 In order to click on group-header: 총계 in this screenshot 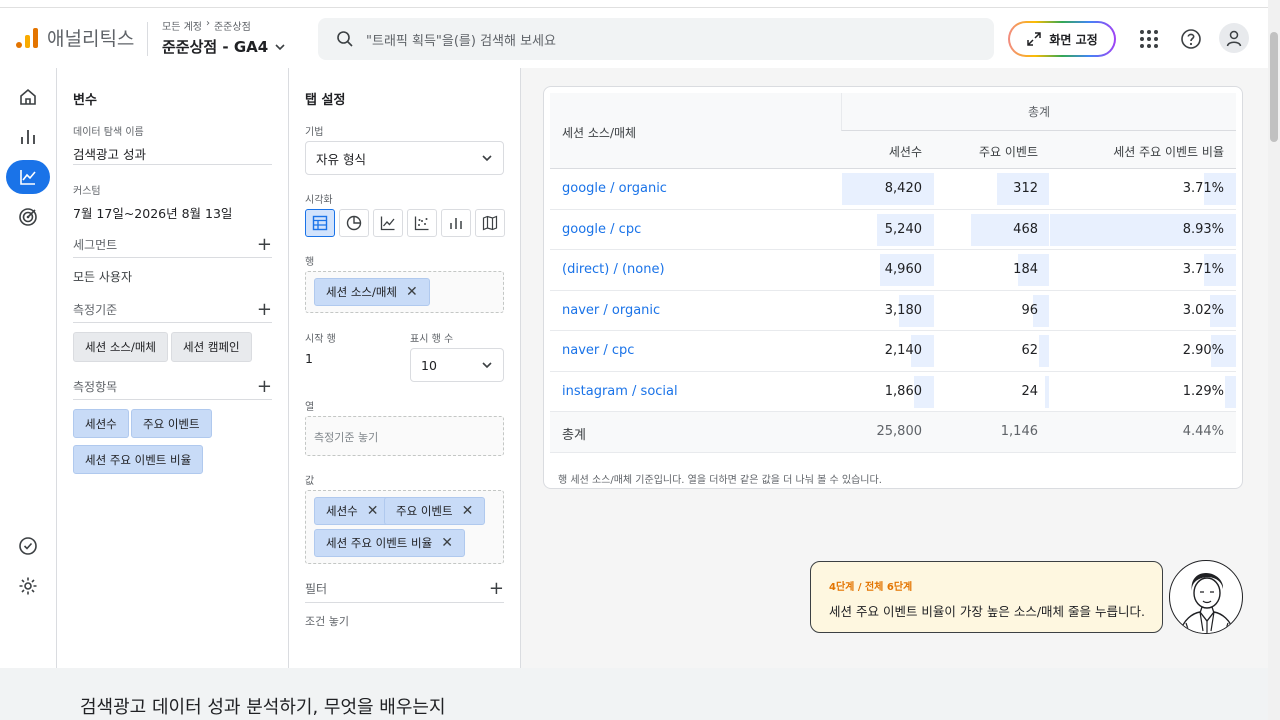, I will do `click(1038, 112)`.